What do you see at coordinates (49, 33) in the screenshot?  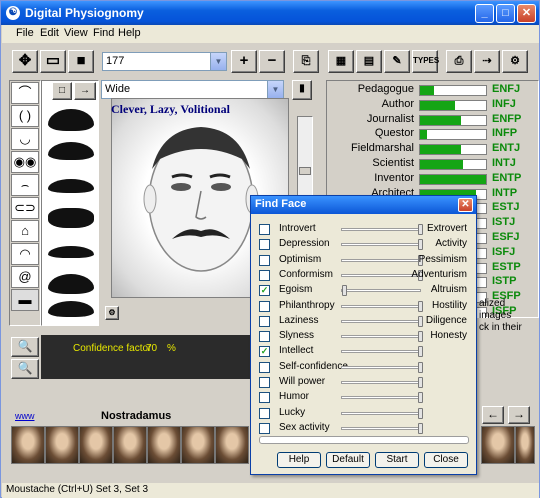 I see `menu-edit: Edit` at bounding box center [49, 33].